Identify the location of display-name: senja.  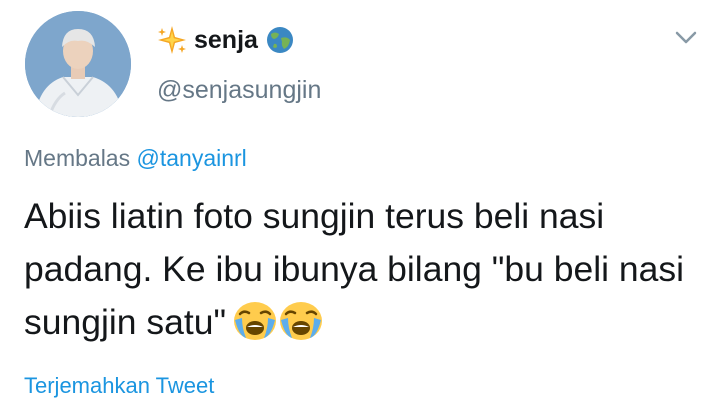
(226, 39).